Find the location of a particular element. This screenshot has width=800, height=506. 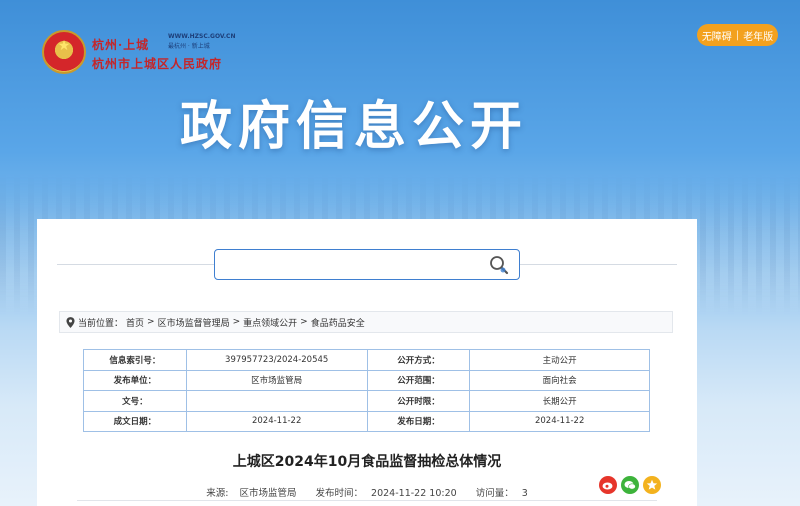

table-row: 成文日期： 2024-11-22 发布日期： 2024-11-22 is located at coordinates (366, 421).